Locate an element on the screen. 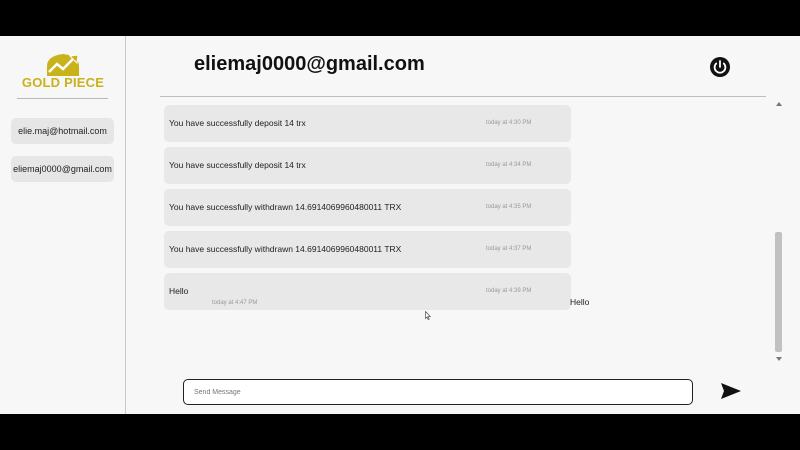 The image size is (800, 450). scroll-up-icon is located at coordinates (779, 104).